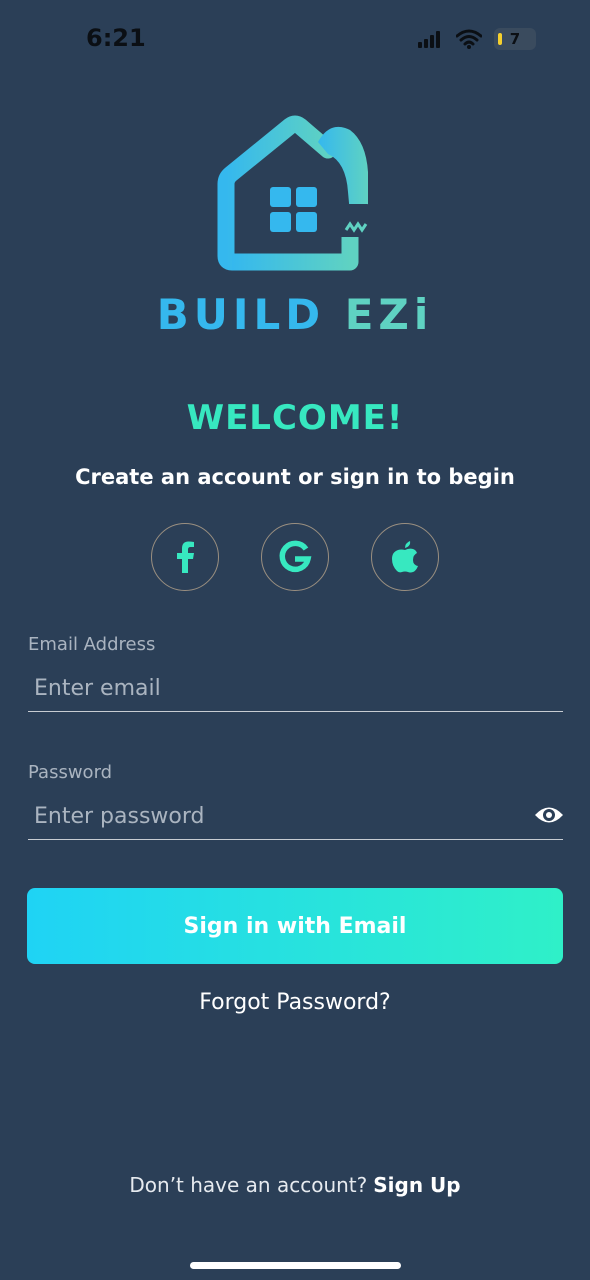 The image size is (590, 1280). I want to click on signup-row: Don’t have an account? Sign Up, so click(295, 1185).